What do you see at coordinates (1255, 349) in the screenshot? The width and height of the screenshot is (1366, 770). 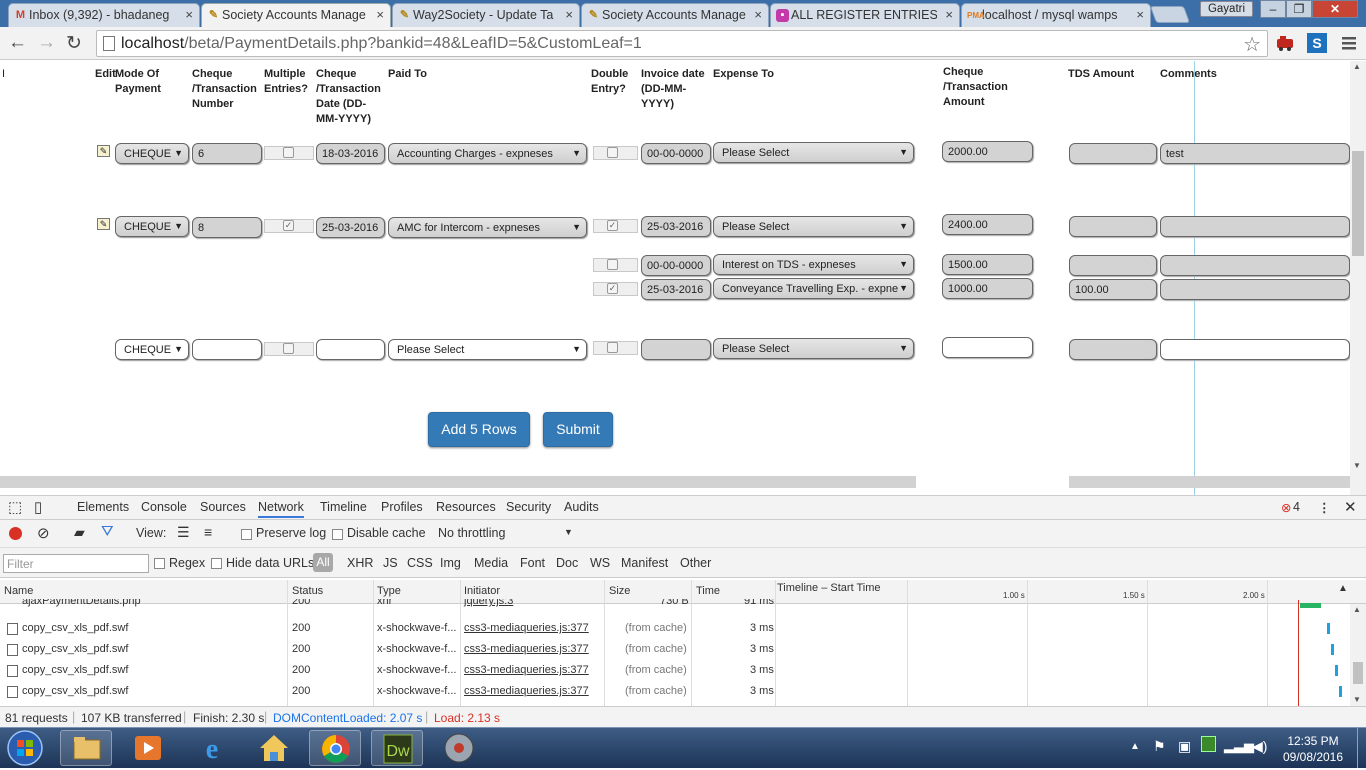 I see `comments-input` at bounding box center [1255, 349].